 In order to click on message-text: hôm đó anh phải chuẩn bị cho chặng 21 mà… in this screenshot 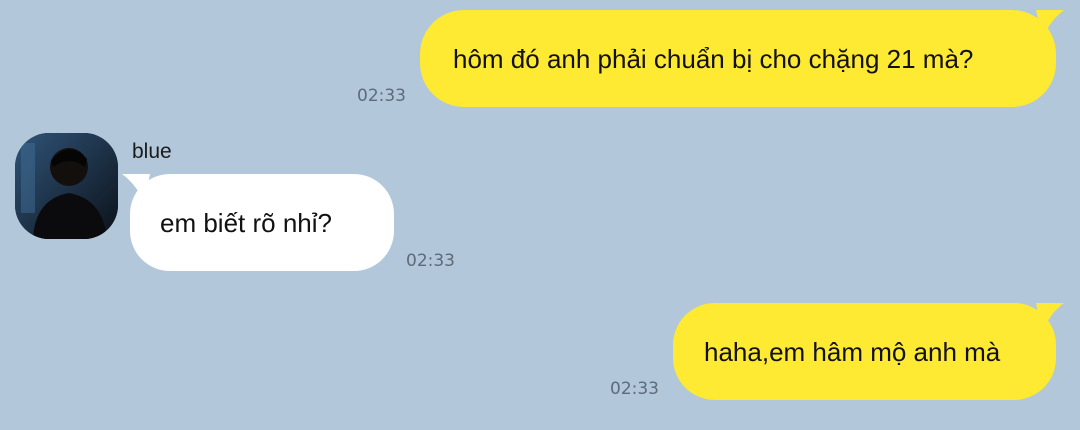, I will do `click(713, 58)`.